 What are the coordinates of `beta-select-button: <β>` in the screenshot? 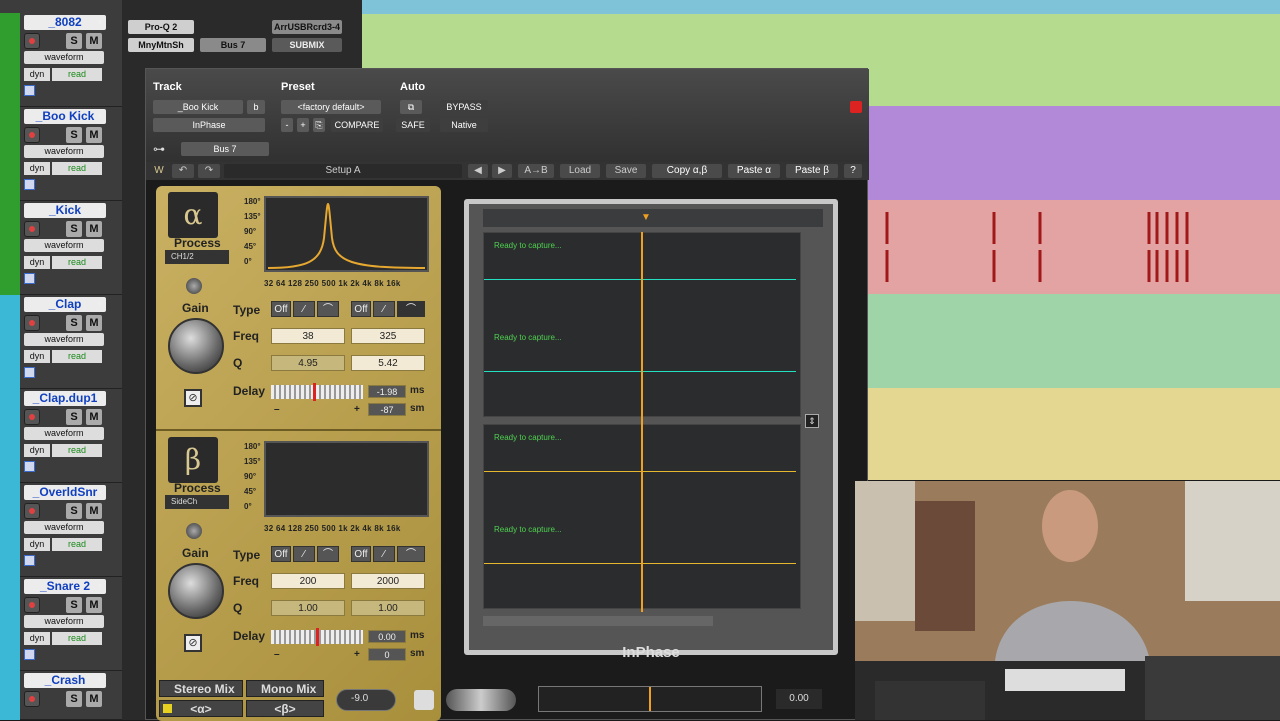 It's located at (285, 708).